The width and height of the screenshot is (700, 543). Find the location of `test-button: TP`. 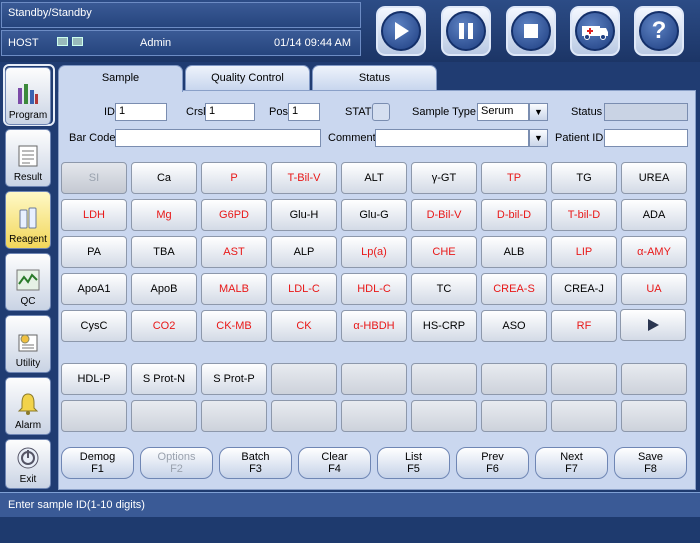

test-button: TP is located at coordinates (514, 178).